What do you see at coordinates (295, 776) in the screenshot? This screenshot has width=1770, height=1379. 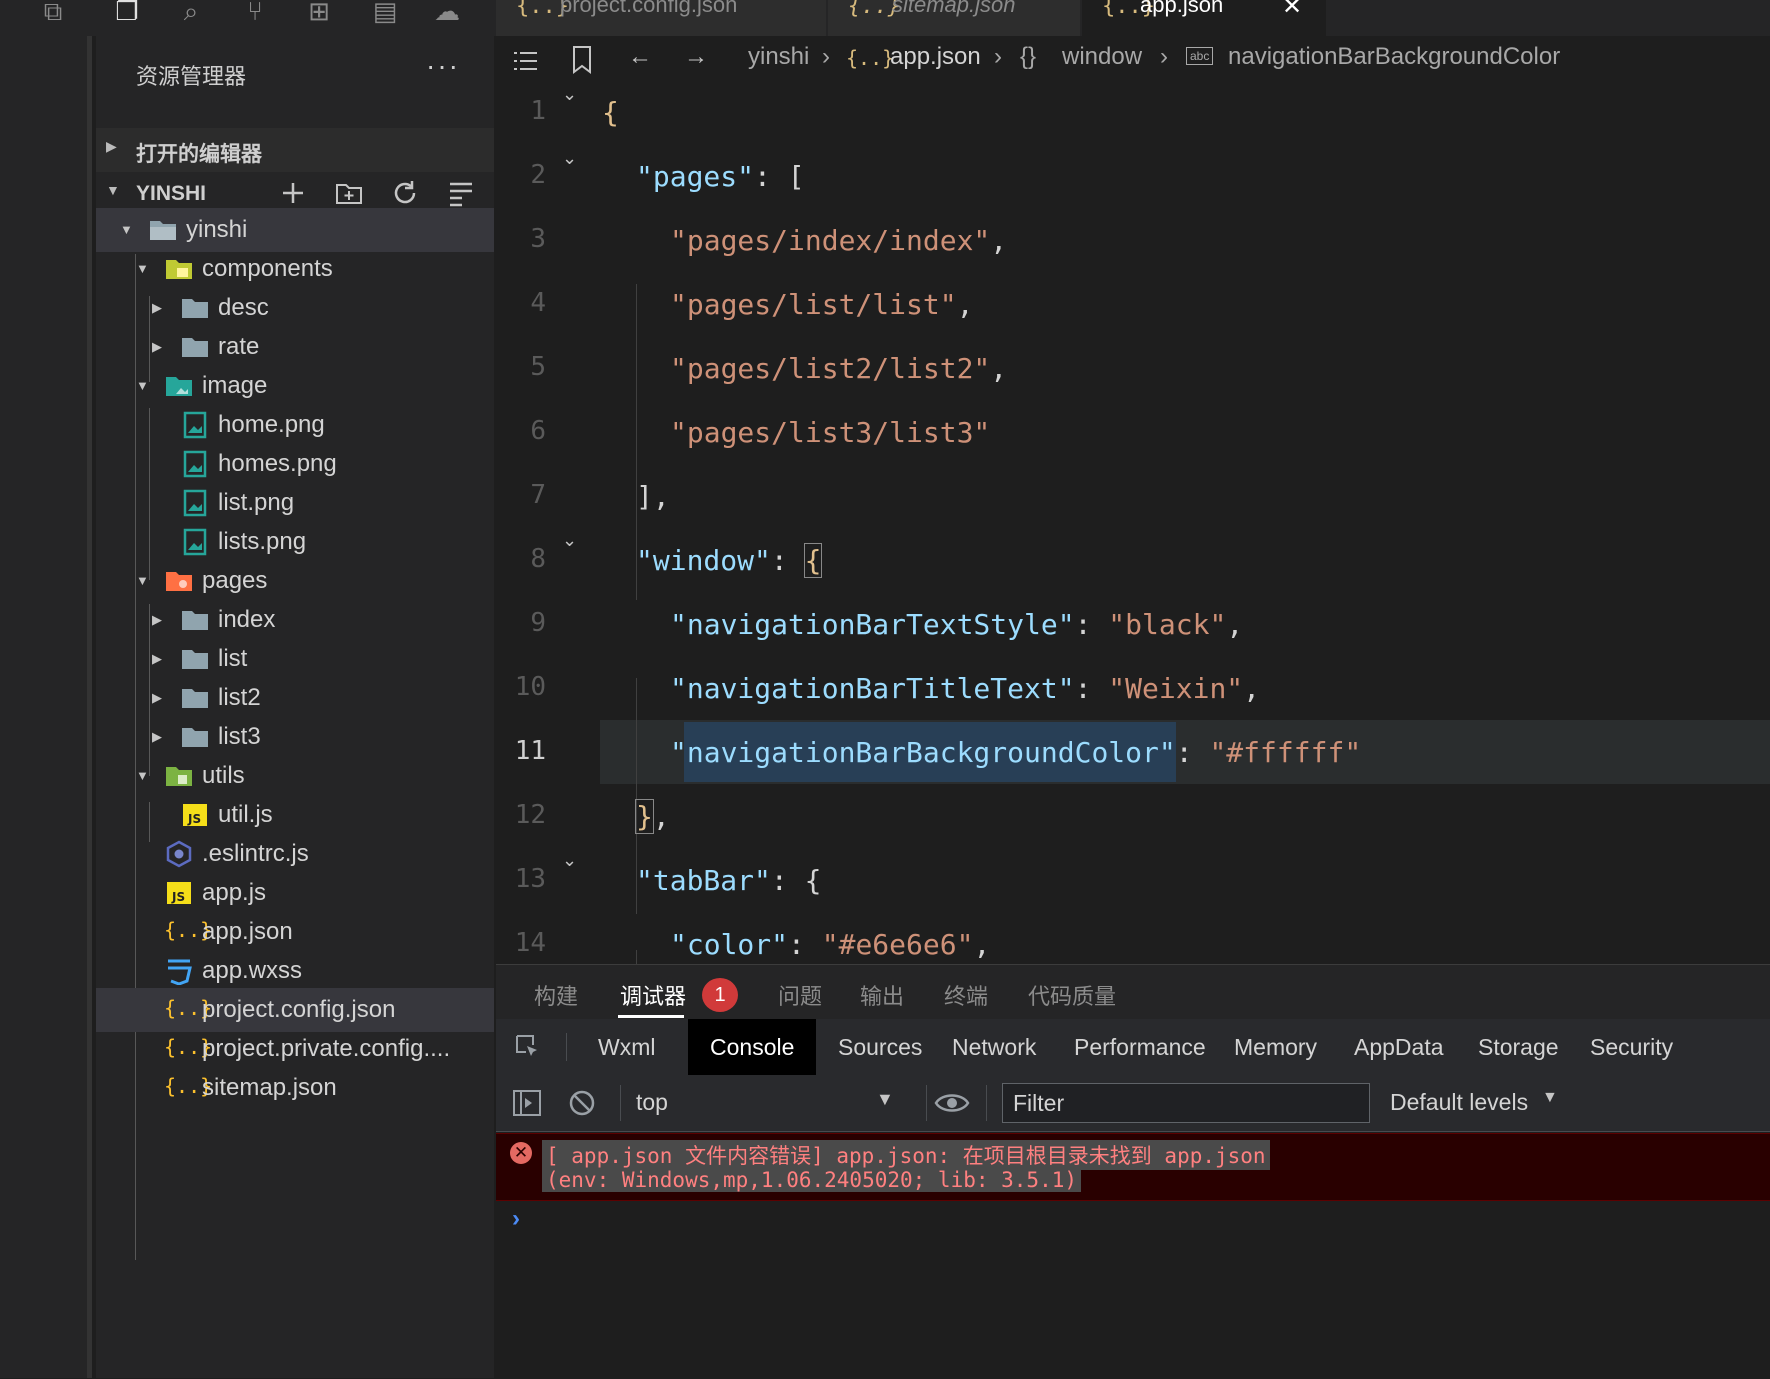 I see `tree-item-utils: ▼ utils` at bounding box center [295, 776].